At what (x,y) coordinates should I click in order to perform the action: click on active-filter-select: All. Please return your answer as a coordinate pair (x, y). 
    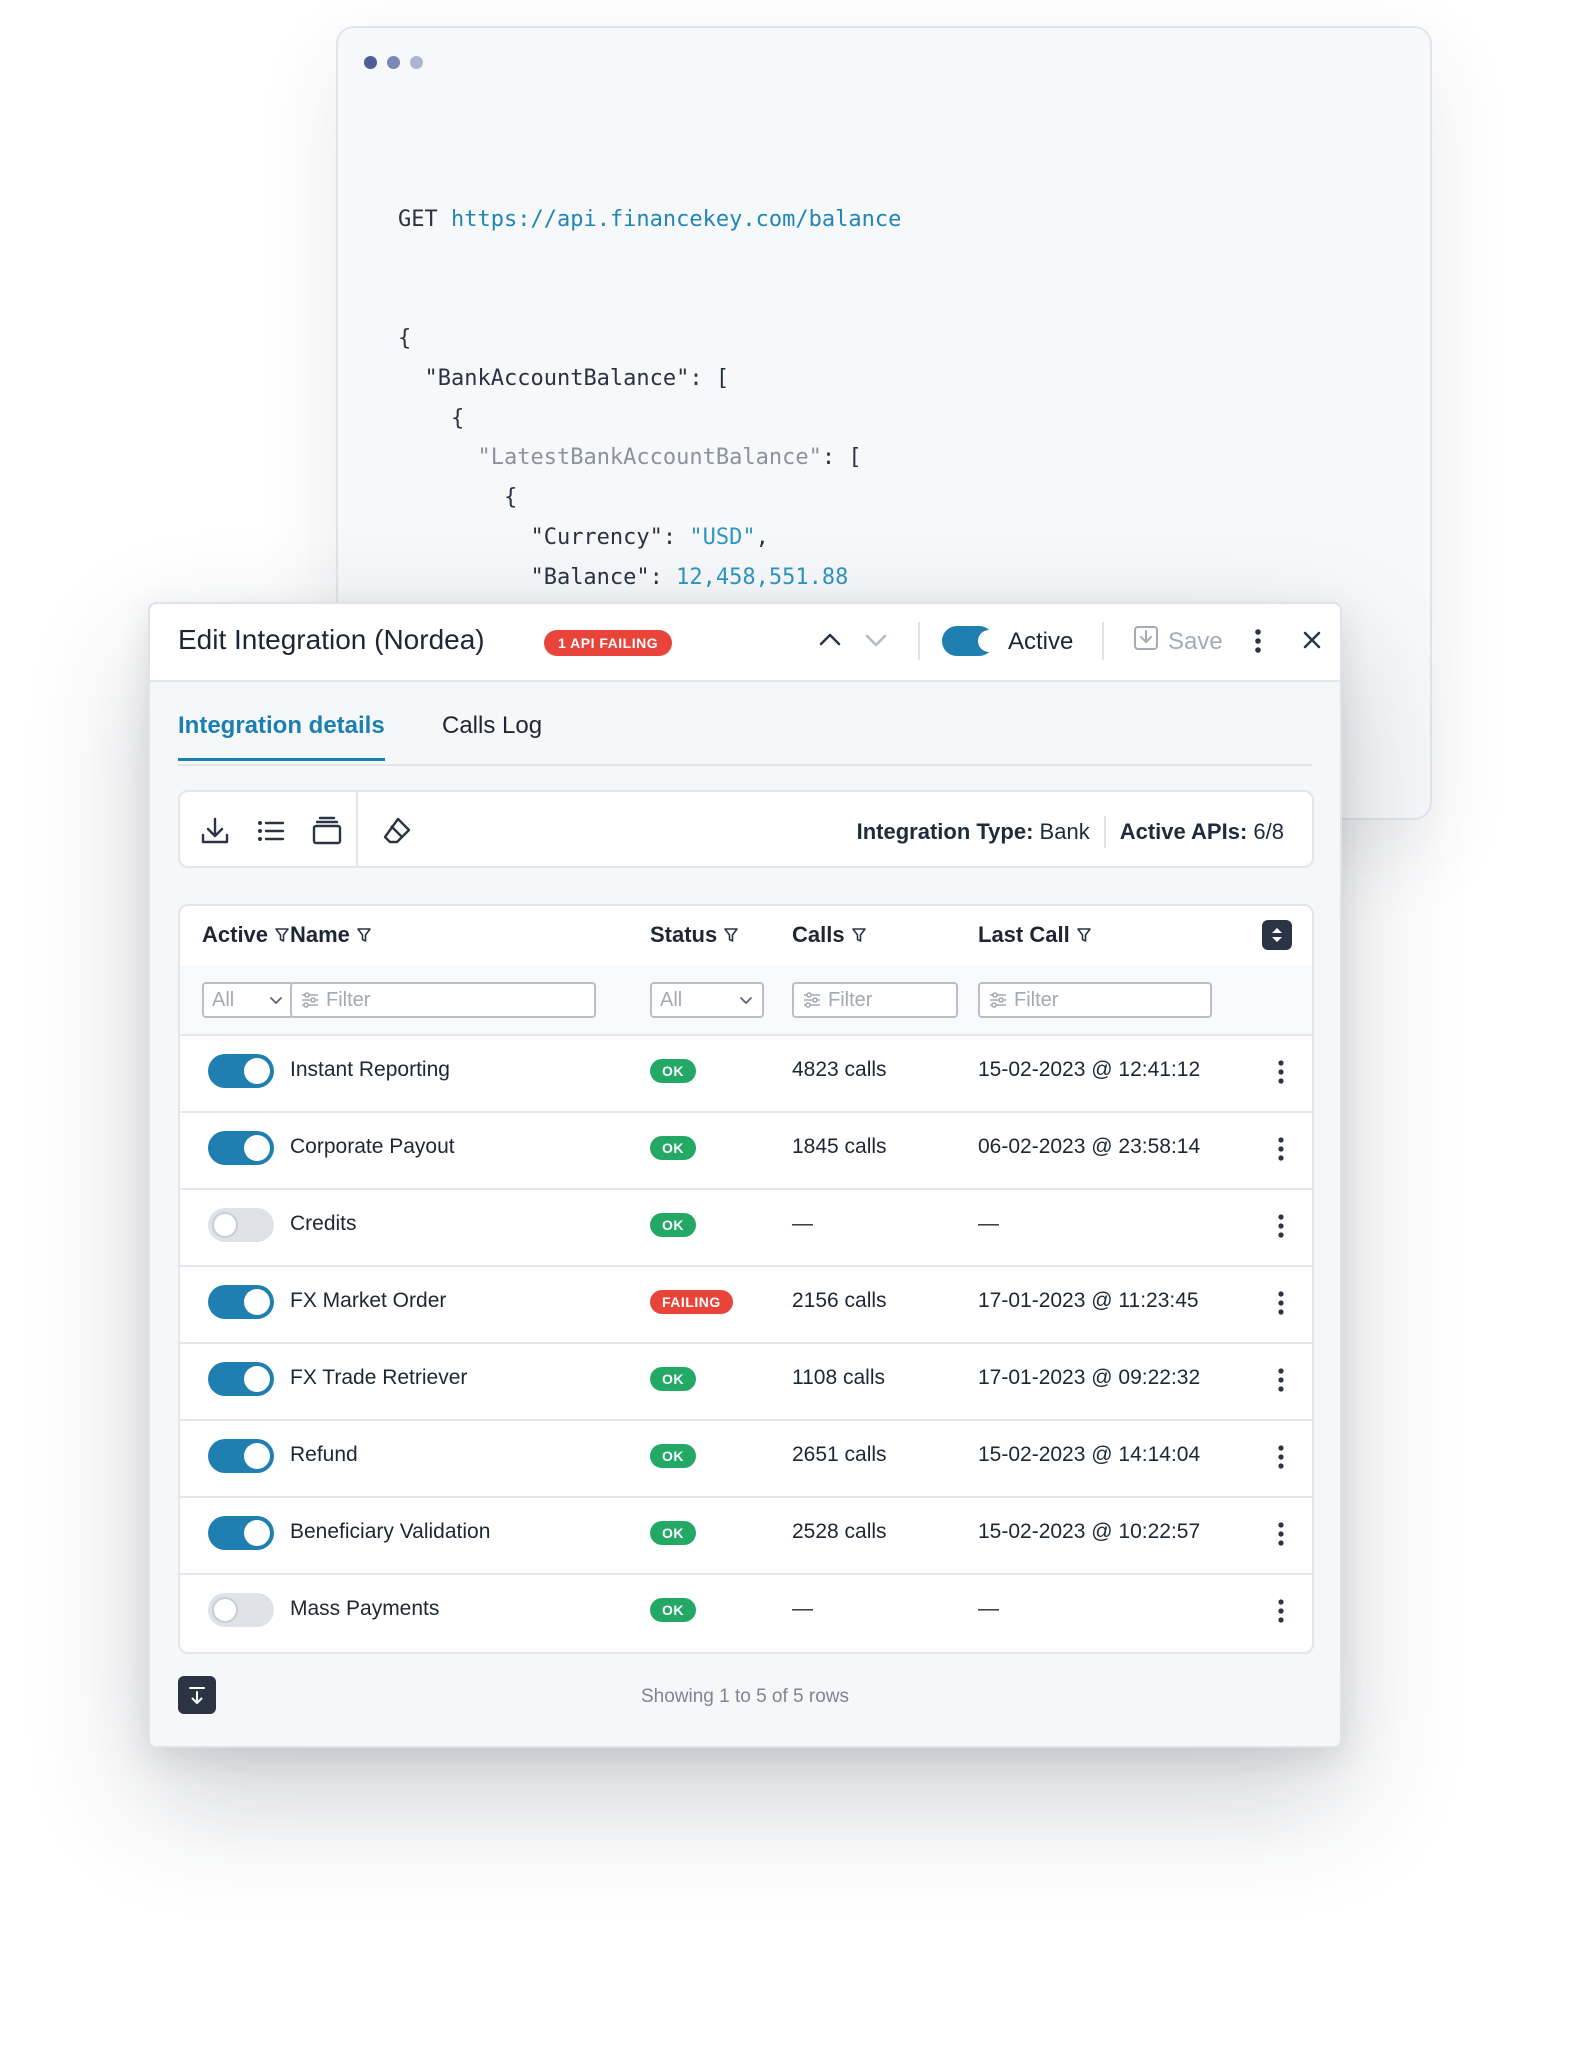
    Looking at the image, I should click on (248, 1000).